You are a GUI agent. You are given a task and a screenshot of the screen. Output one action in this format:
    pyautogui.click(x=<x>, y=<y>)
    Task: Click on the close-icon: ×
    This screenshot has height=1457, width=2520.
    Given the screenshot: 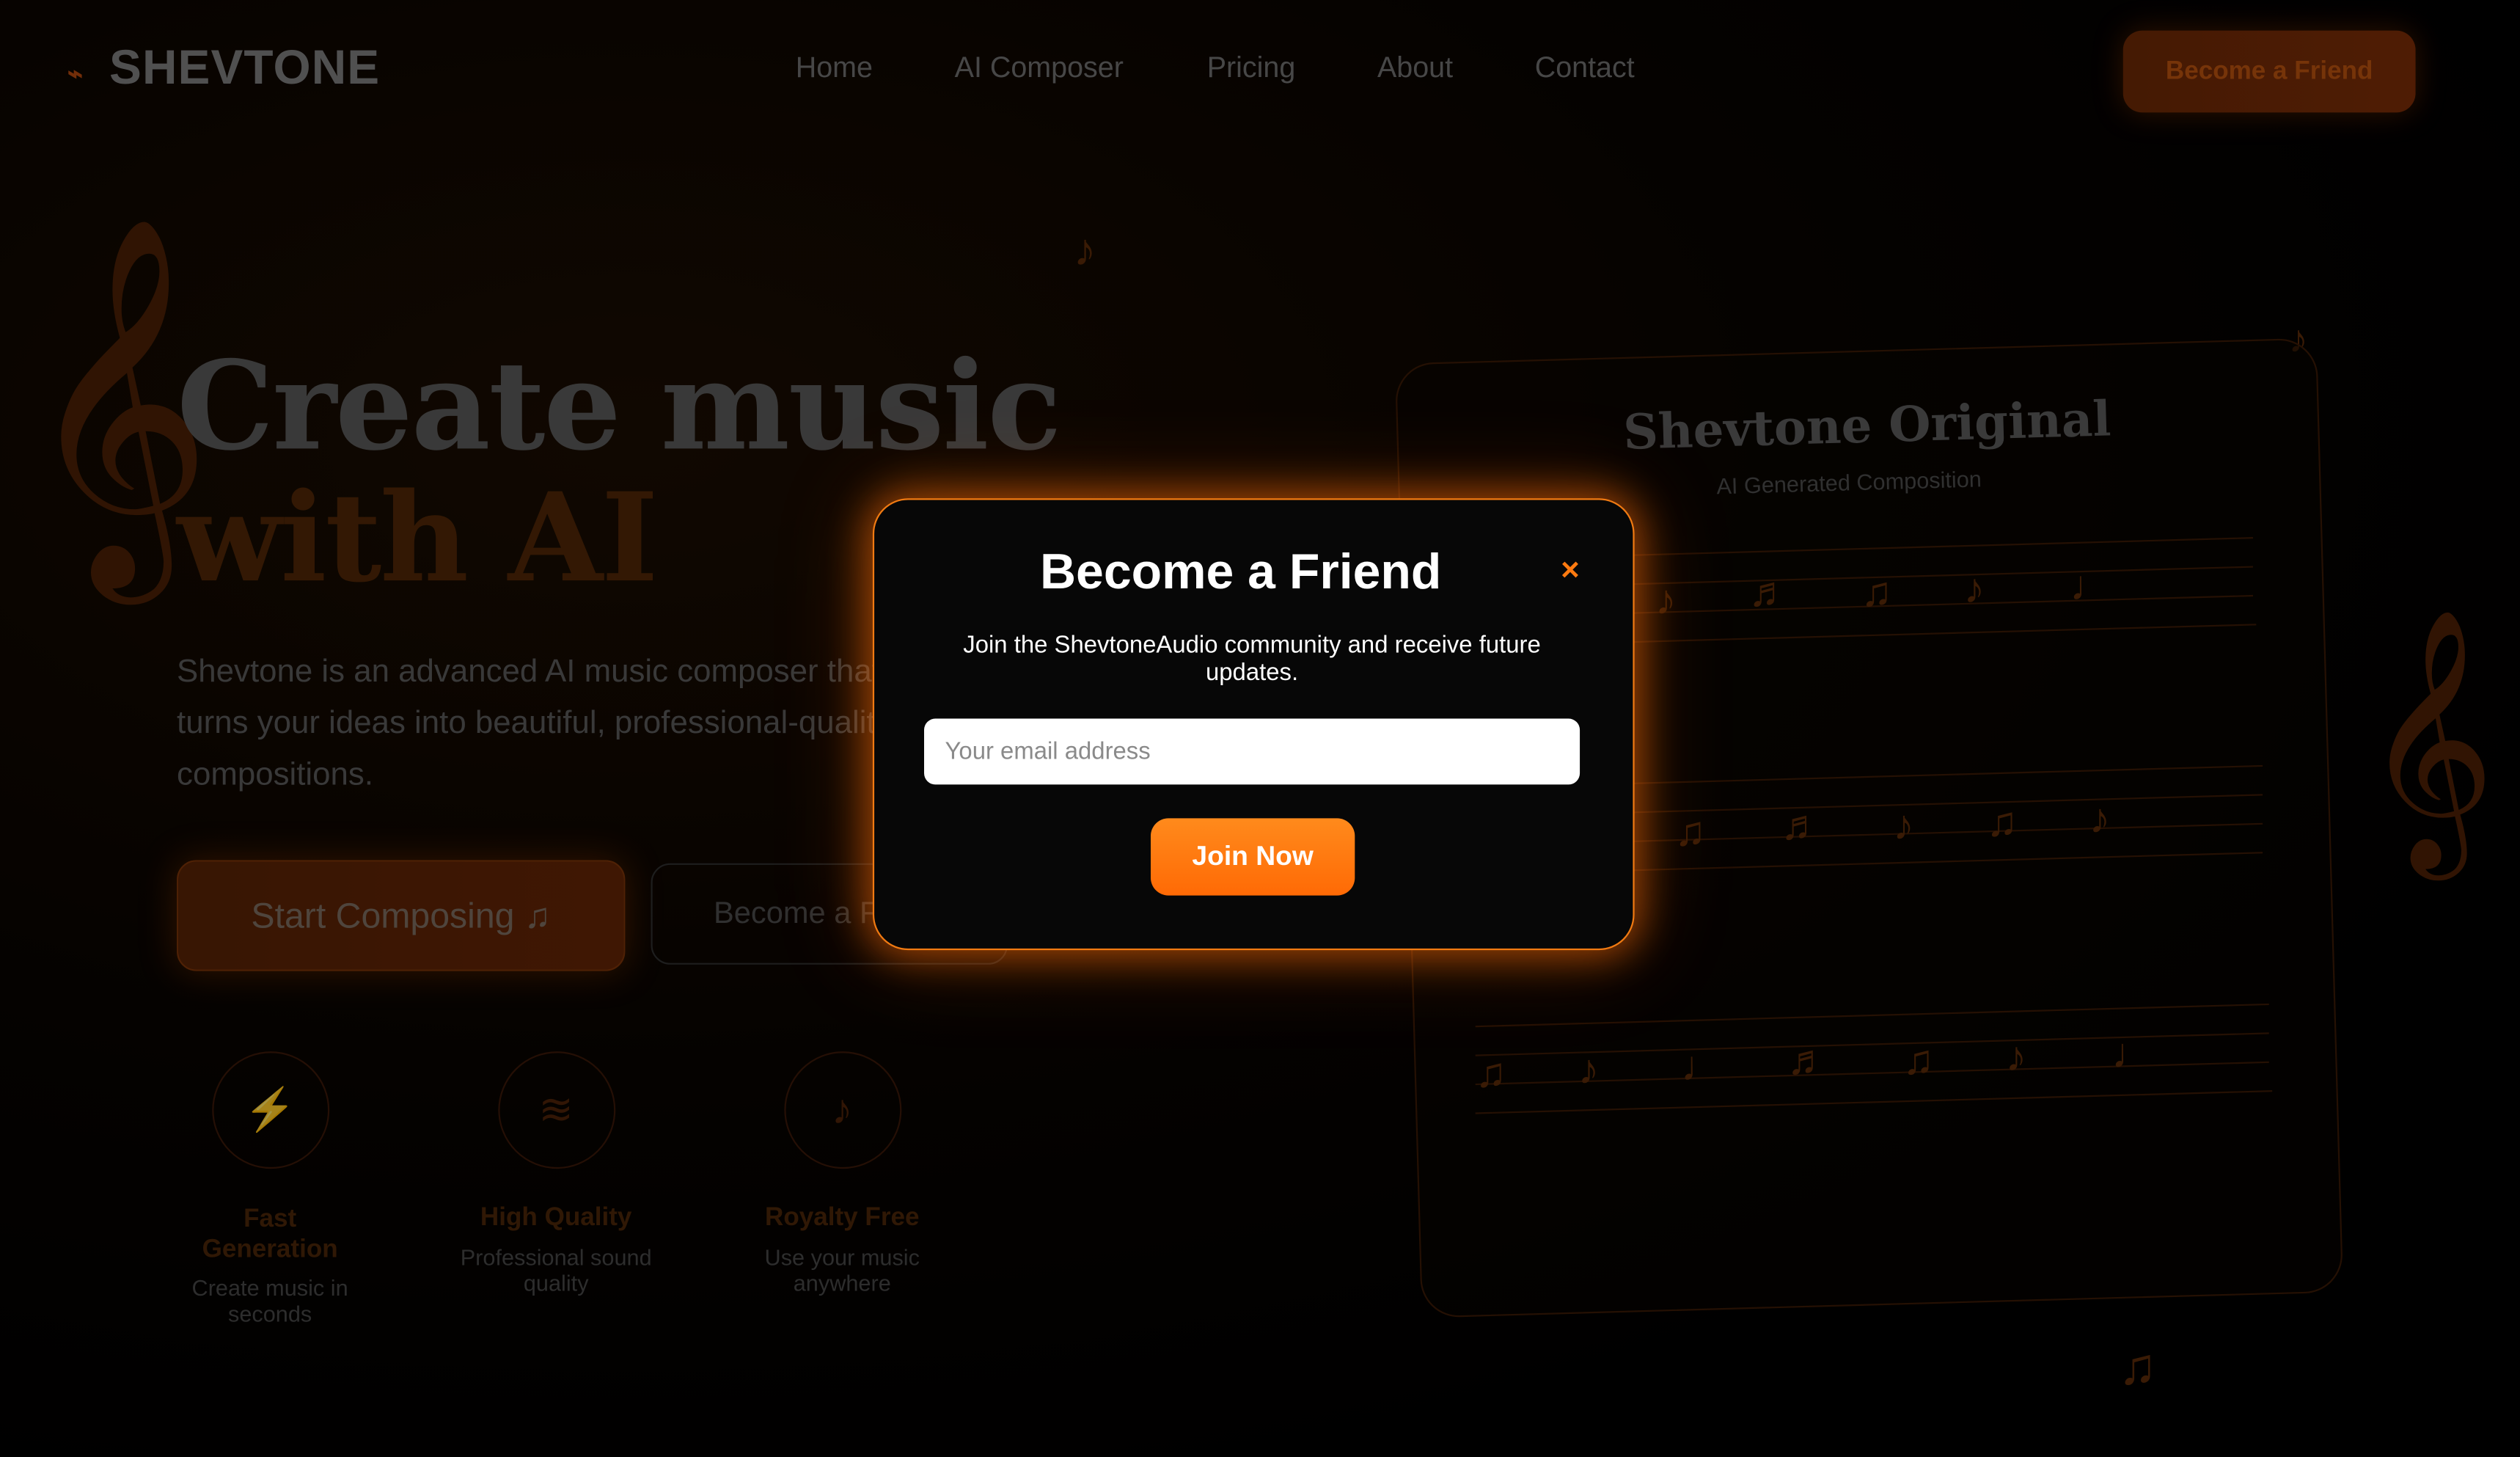 What is the action you would take?
    pyautogui.click(x=1570, y=570)
    